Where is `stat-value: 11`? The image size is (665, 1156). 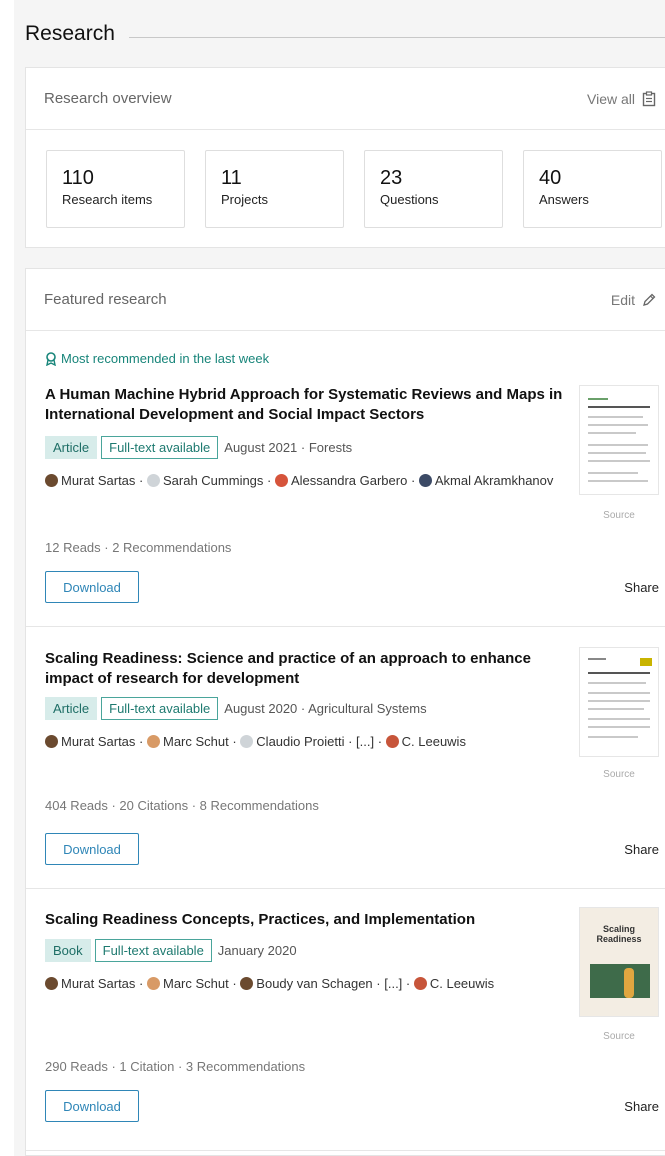
stat-value: 11 is located at coordinates (231, 178).